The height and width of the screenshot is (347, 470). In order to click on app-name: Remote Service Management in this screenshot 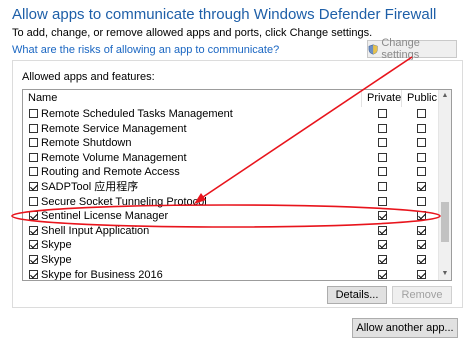, I will do `click(114, 128)`.